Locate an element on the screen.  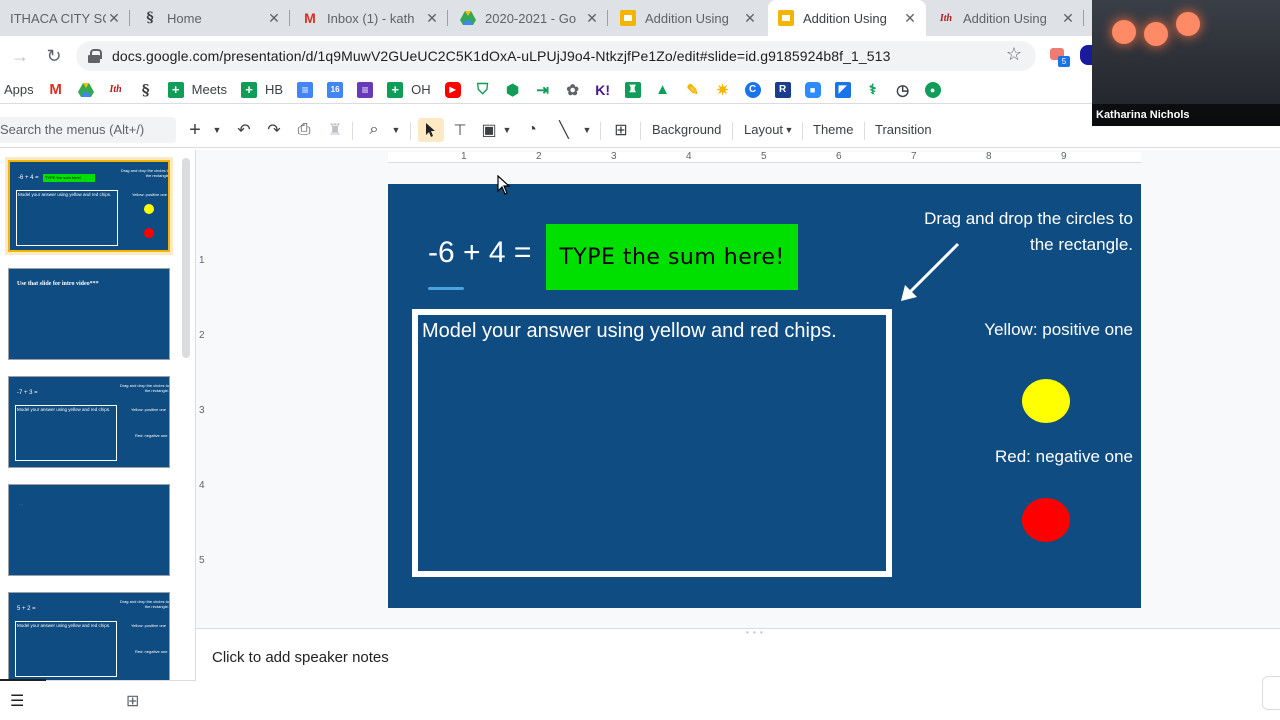
paint-format-icon: ♜ is located at coordinates (335, 130).